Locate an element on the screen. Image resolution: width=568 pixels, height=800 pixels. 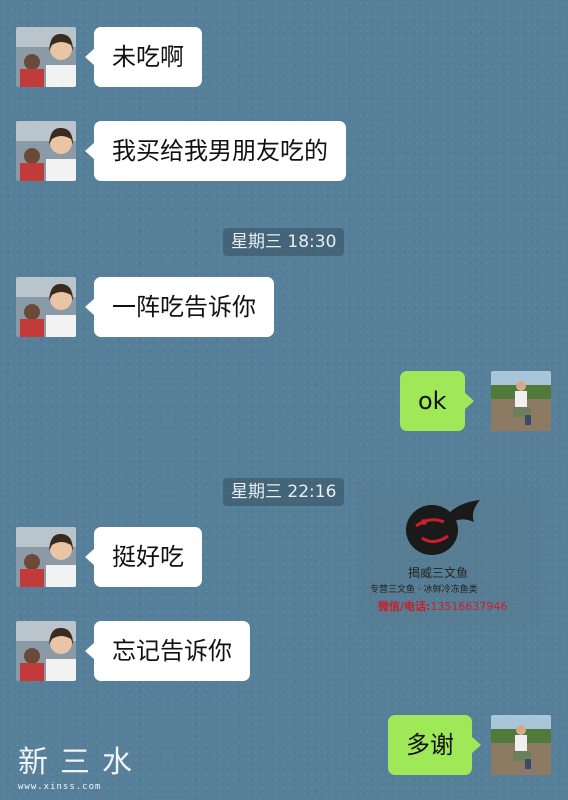
incoming-message-bubble: 挺好吃 is located at coordinates (143, 557).